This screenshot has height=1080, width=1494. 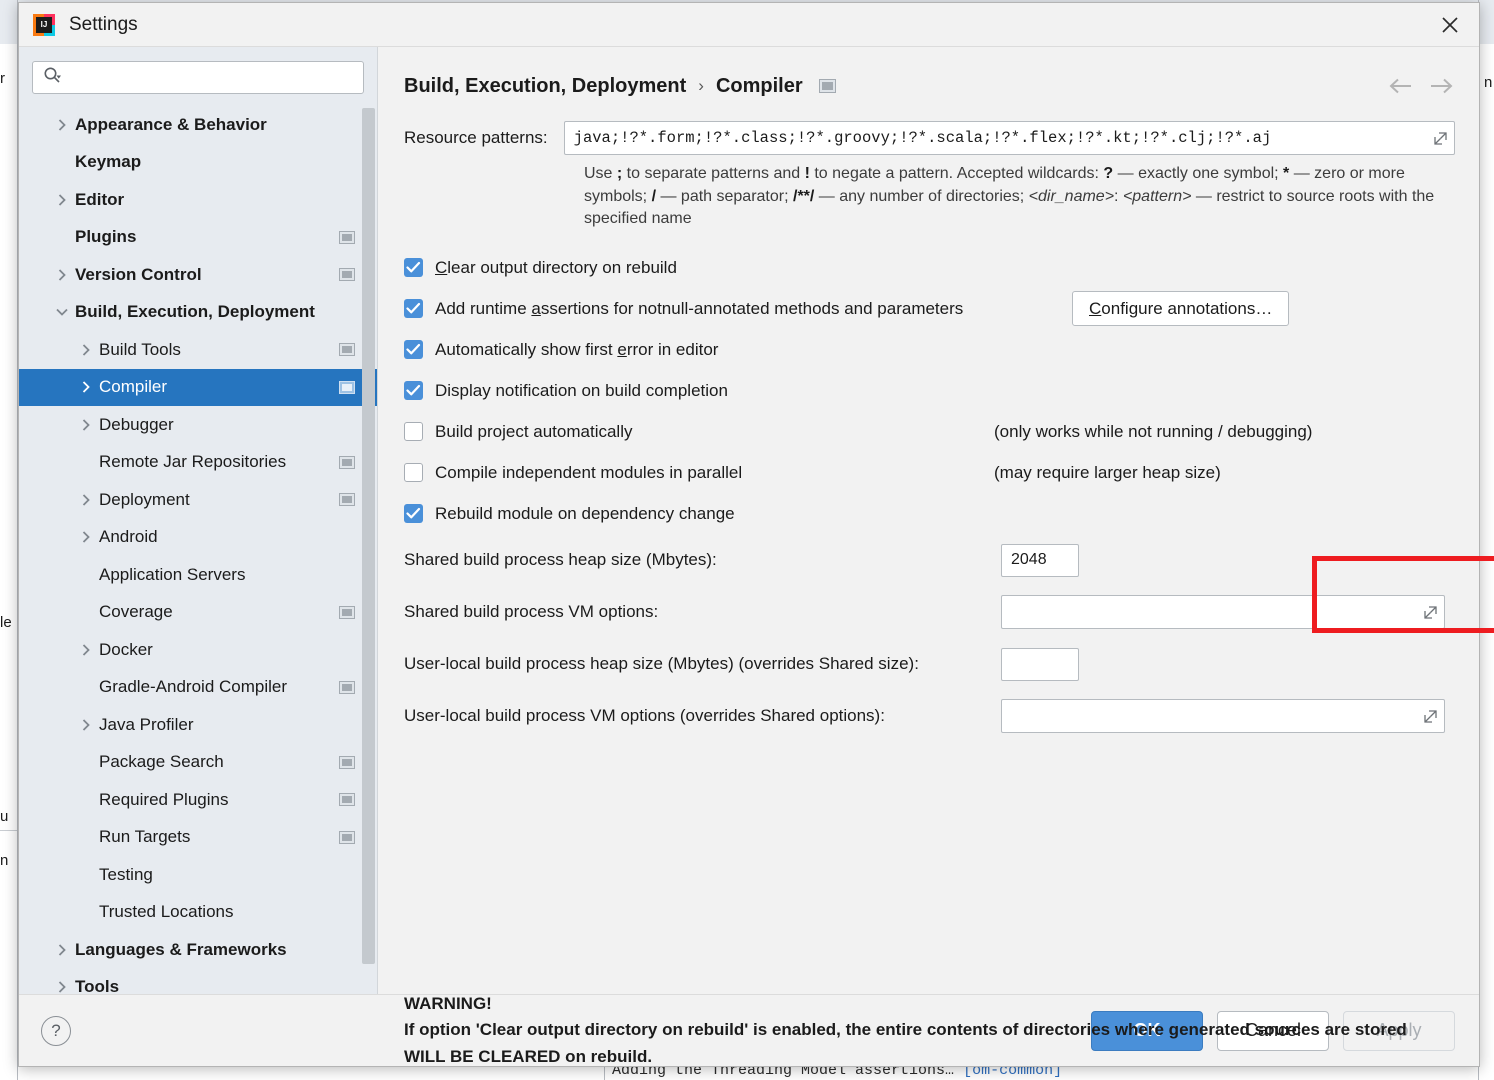 I want to click on checkbox-label: Clear output directory on rebuild, so click(x=556, y=268).